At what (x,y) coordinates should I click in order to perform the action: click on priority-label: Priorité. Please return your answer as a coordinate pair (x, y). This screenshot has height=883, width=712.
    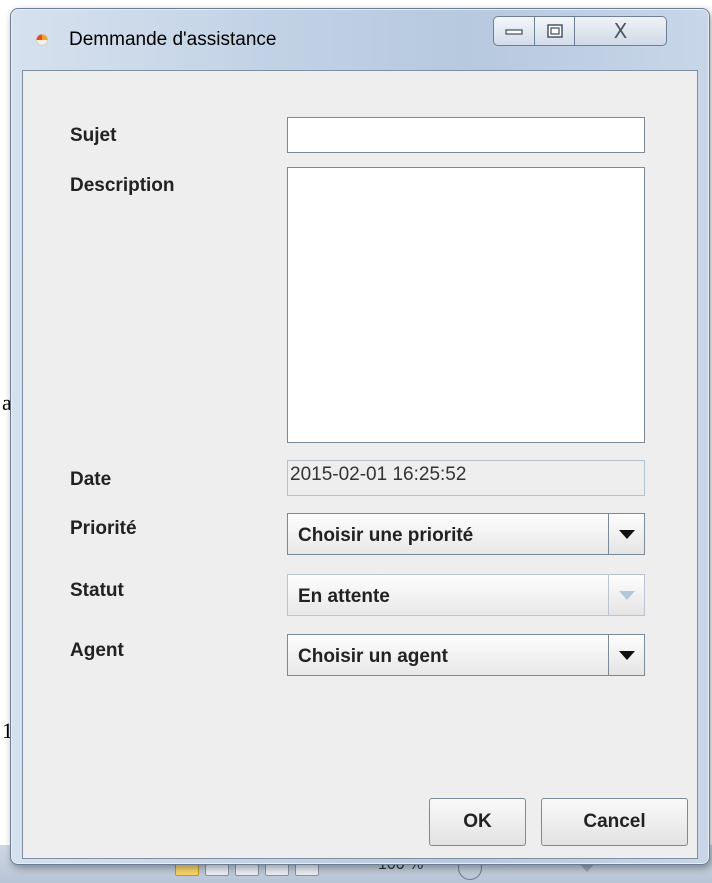
    Looking at the image, I should click on (103, 528).